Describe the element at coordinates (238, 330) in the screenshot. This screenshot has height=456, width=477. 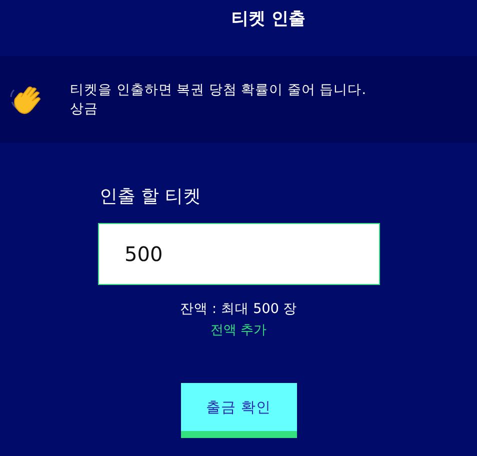
I see `add-all-link: 전액 추가` at that location.